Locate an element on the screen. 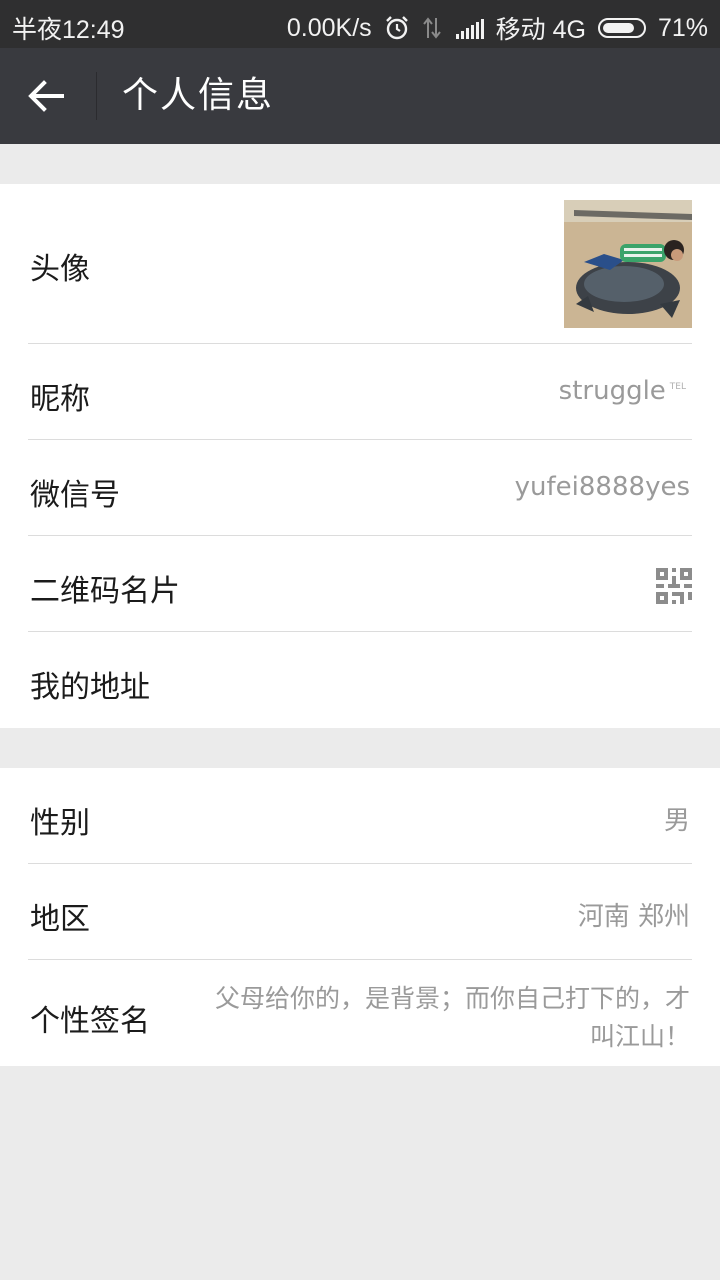  signal-icon is located at coordinates (469, 28).